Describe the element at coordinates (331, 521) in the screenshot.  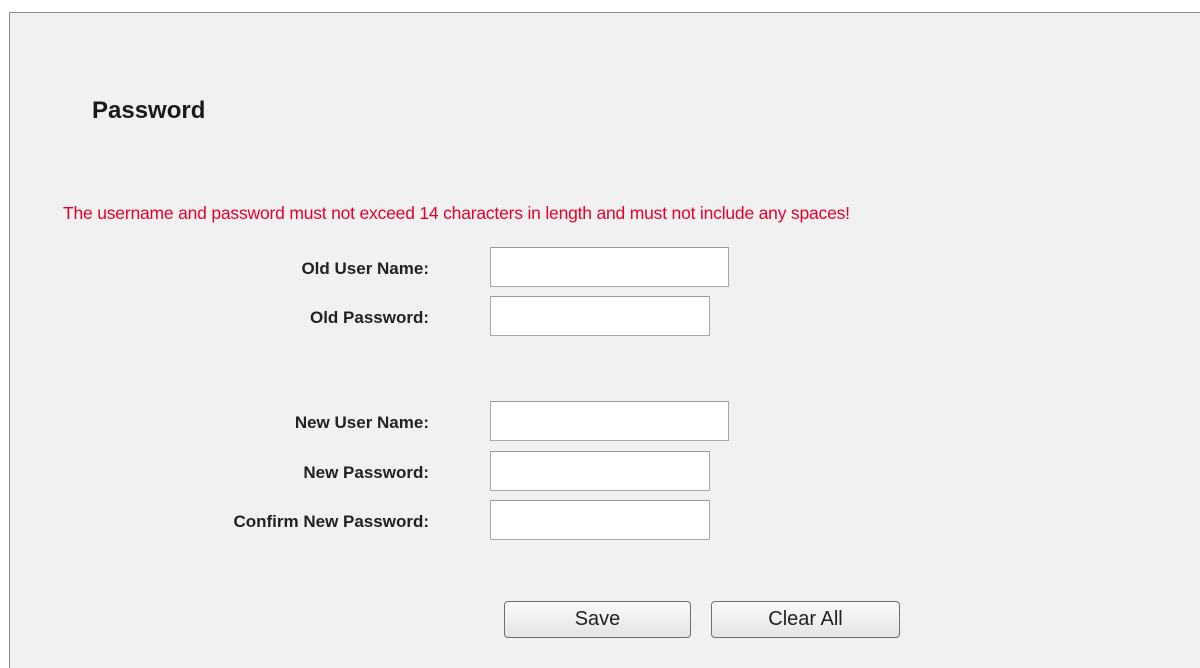
I see `confirm-new-password-label: Confirm New Password:` at that location.